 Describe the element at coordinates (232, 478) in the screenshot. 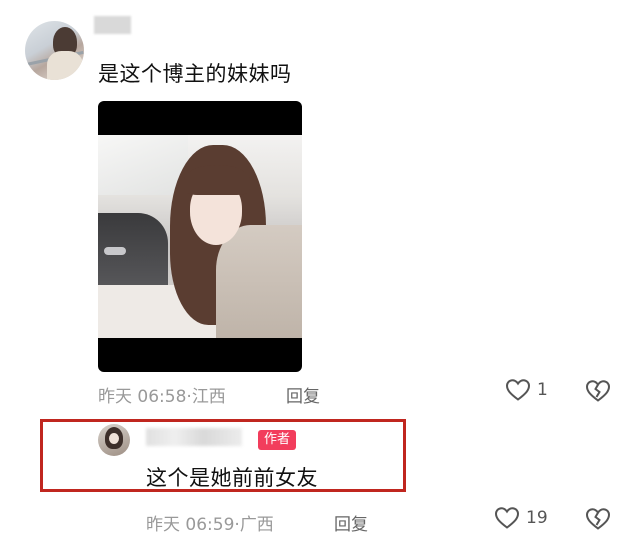

I see `reply-text: 这个是她前前女友` at that location.